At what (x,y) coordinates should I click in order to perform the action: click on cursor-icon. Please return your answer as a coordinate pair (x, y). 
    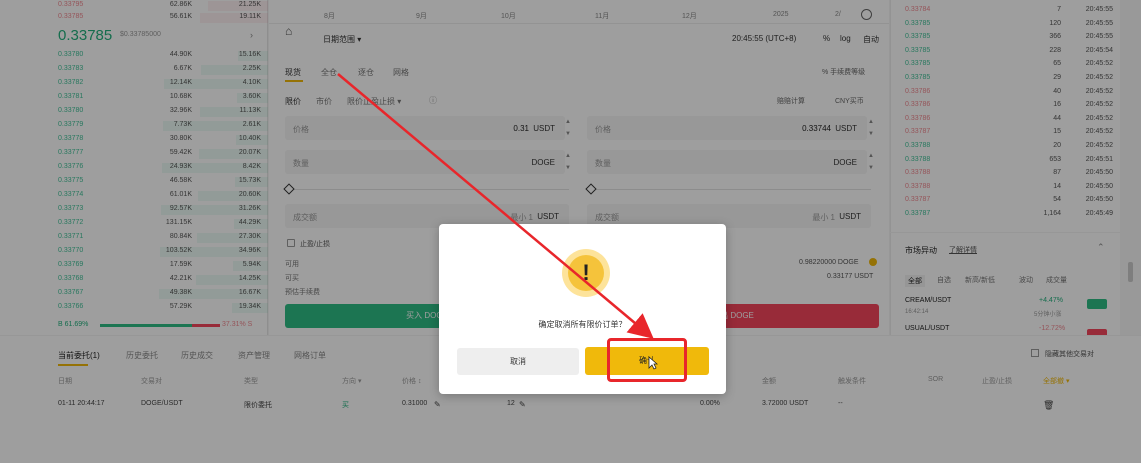
    Looking at the image, I should click on (653, 363).